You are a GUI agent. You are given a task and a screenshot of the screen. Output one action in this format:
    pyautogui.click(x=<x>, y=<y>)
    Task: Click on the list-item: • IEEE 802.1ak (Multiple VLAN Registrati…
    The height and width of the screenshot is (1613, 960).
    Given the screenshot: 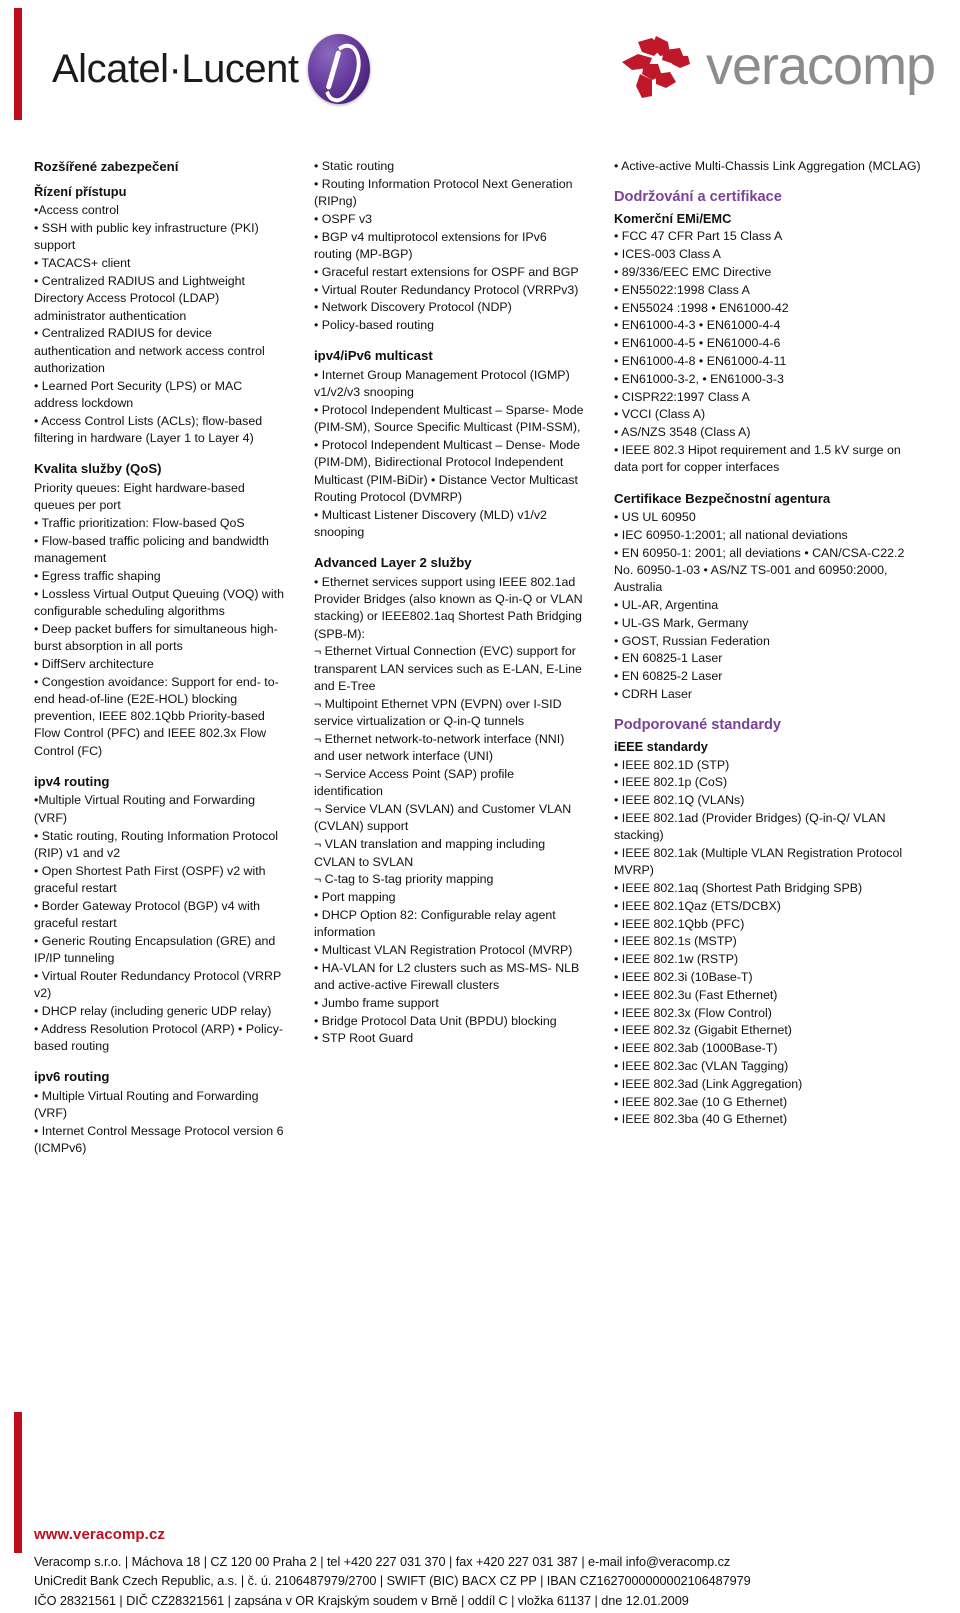 What is the action you would take?
    pyautogui.click(x=758, y=861)
    